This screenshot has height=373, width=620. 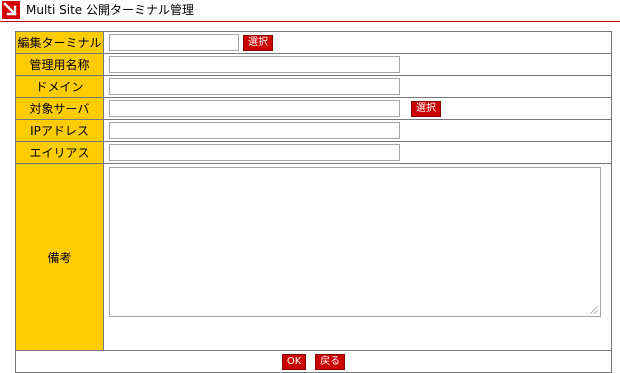 What do you see at coordinates (59, 152) in the screenshot?
I see `alias-label: エイリアス` at bounding box center [59, 152].